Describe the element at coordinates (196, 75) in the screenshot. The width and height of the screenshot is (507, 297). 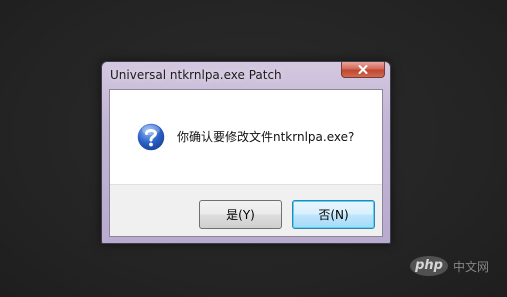
I see `window-title: Universal ntkrnlpa.exe Patch` at that location.